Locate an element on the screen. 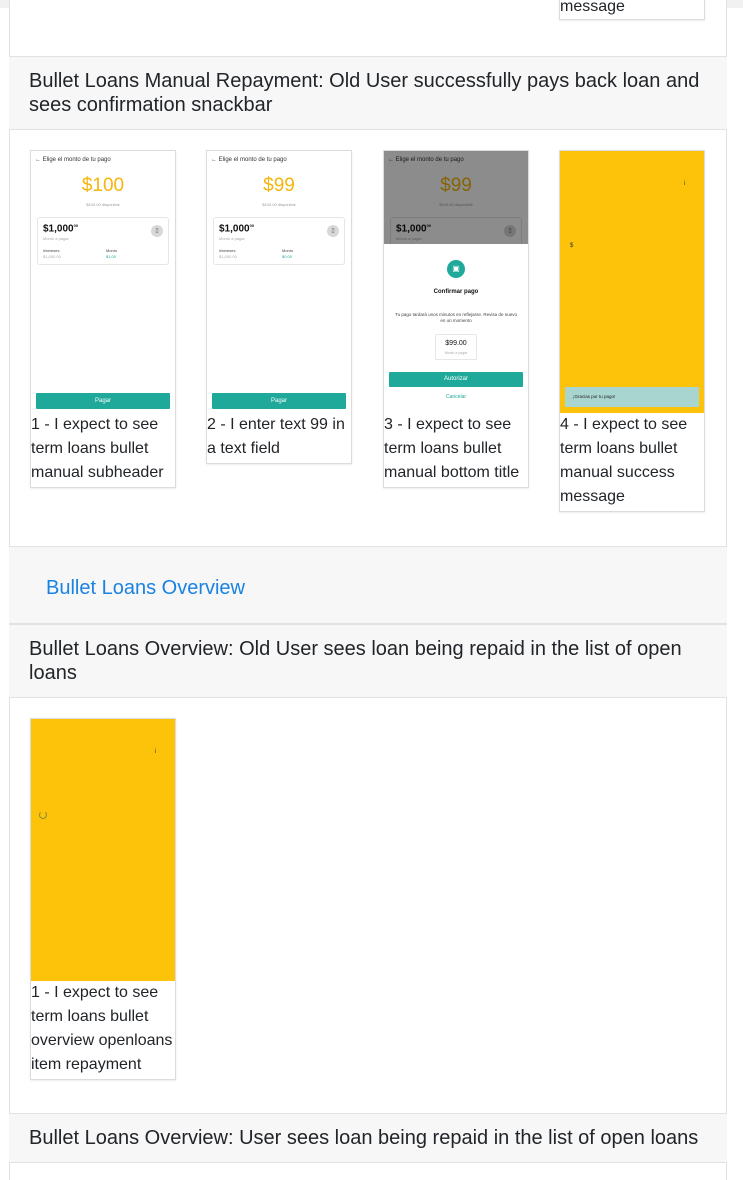  sheet-title: Confirmar pago is located at coordinates (456, 292).